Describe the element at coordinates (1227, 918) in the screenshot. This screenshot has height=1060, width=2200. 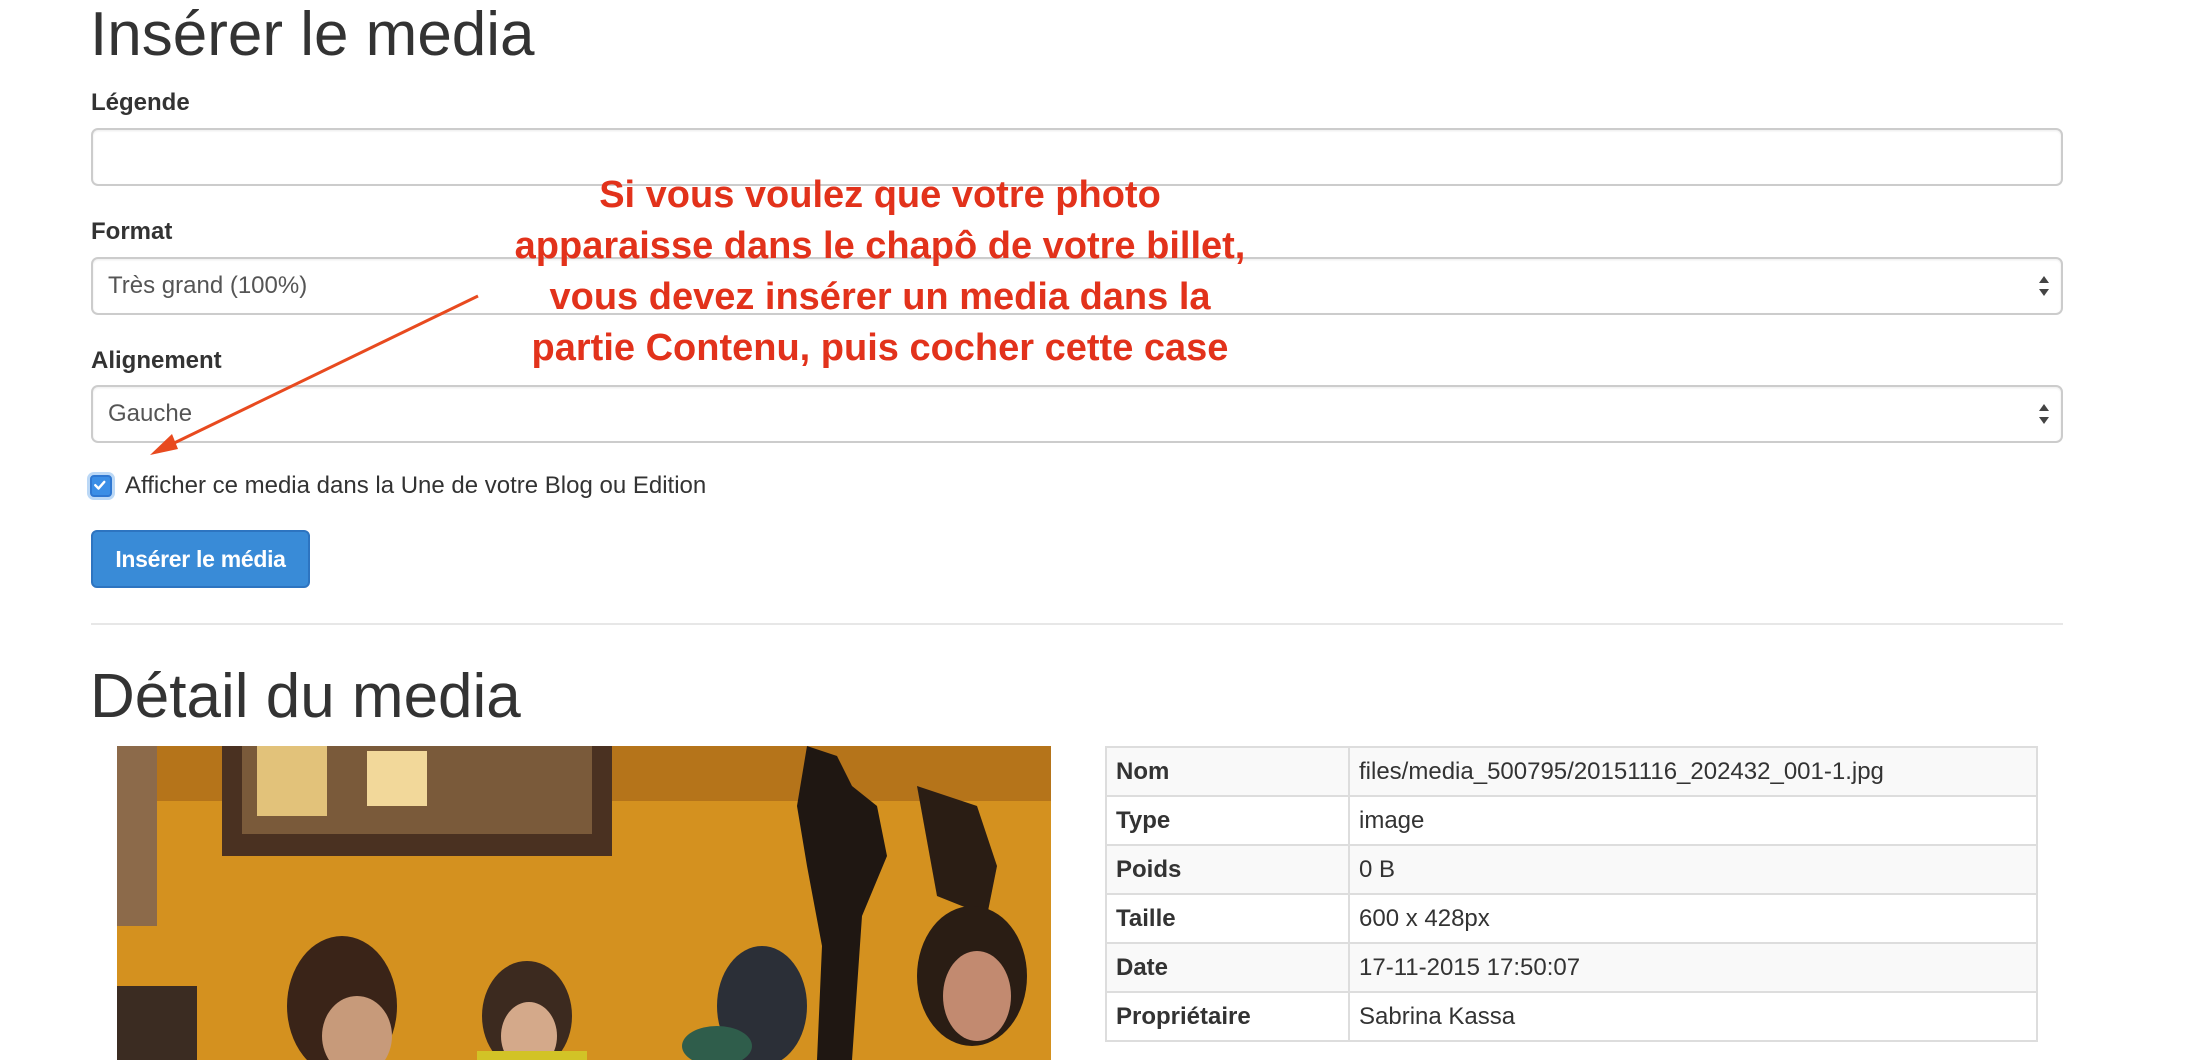
I see `info-key-taille: Taille` at that location.